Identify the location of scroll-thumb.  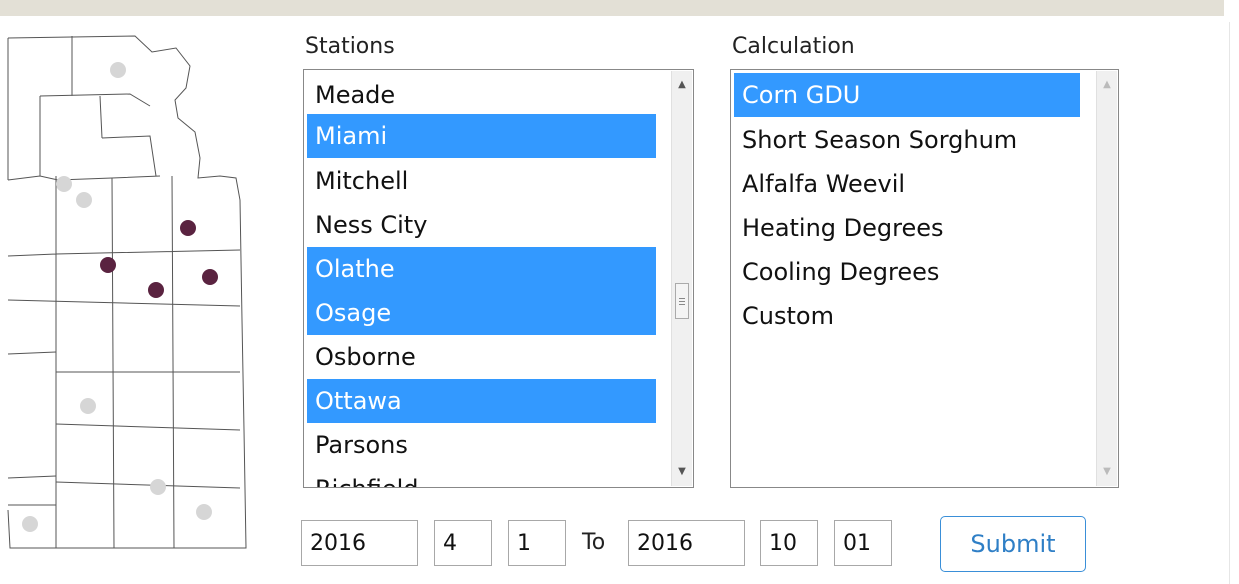
(682, 301).